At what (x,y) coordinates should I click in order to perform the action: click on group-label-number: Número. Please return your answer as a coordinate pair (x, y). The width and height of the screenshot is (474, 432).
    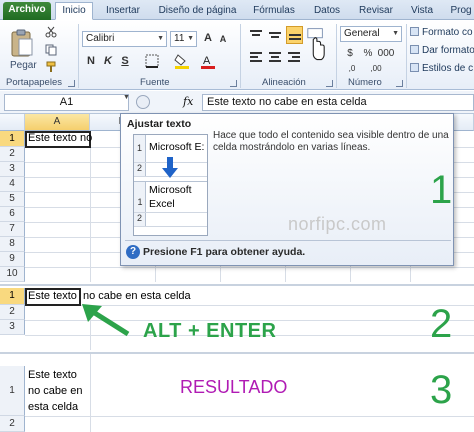
    Looking at the image, I should click on (365, 82).